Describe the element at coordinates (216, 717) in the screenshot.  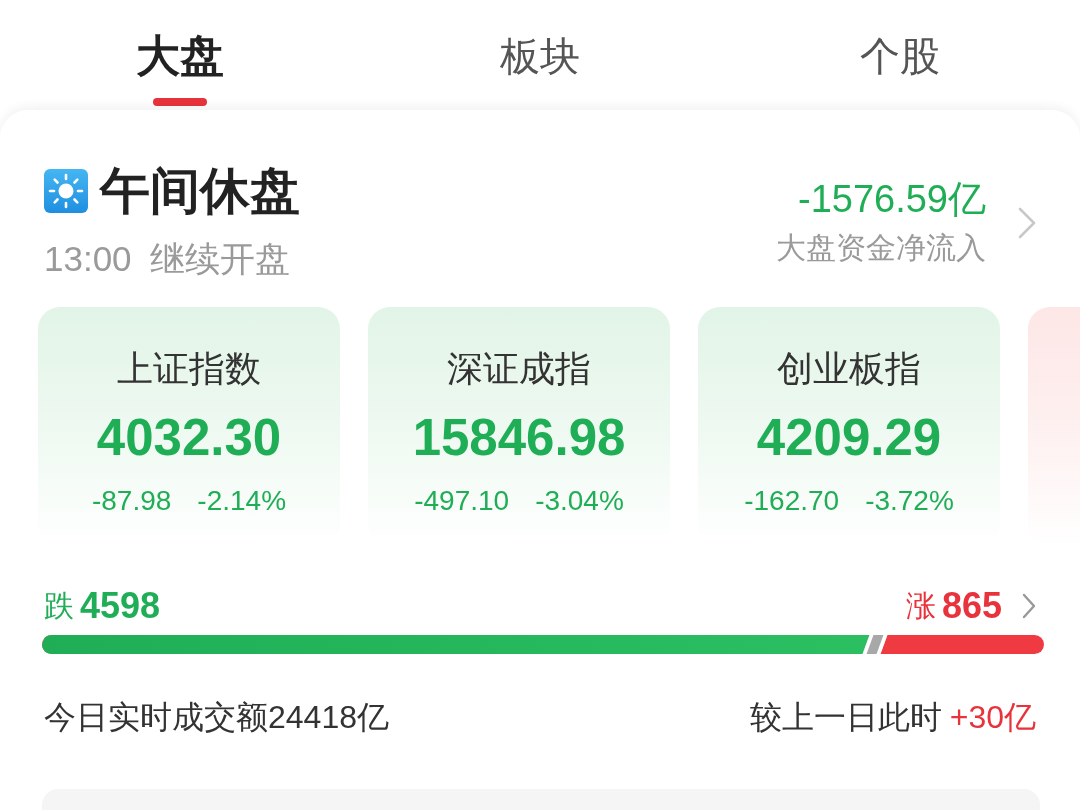
I see `turnover-text: 今日实时成交额24418亿` at that location.